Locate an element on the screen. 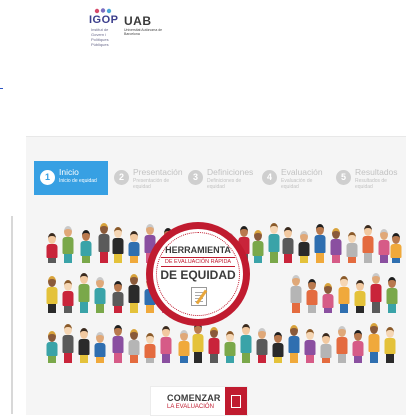 The width and height of the screenshot is (406, 416). step-definiciones: 3 Definiciones Definiciones de equidad is located at coordinates (219, 178).